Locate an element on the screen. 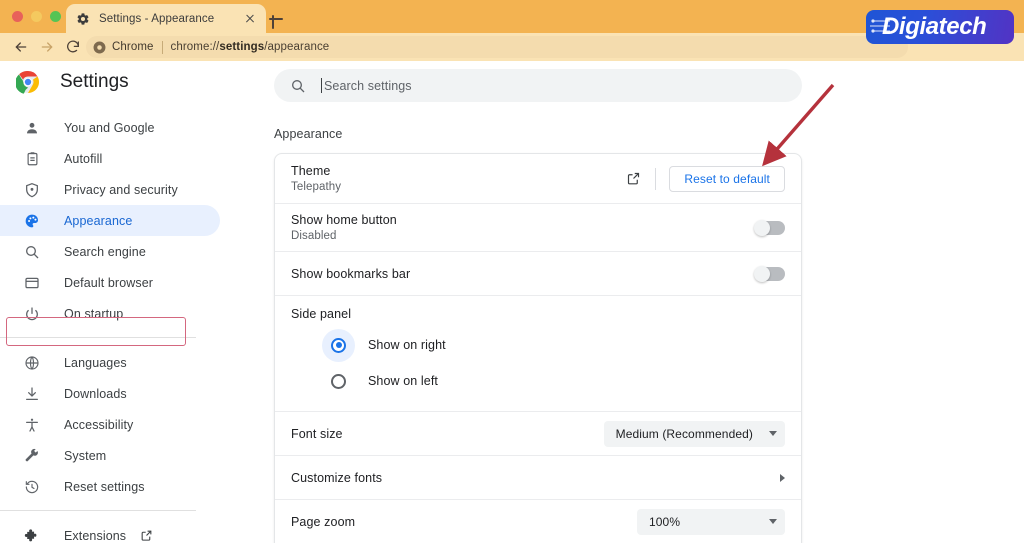 The width and height of the screenshot is (1024, 543). wrench-icon is located at coordinates (32, 456).